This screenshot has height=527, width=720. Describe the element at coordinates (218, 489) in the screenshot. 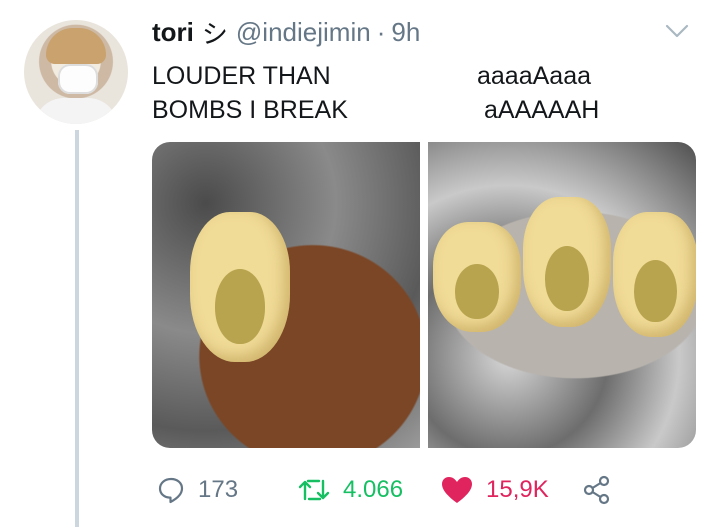

I see `reply-count: 173` at that location.